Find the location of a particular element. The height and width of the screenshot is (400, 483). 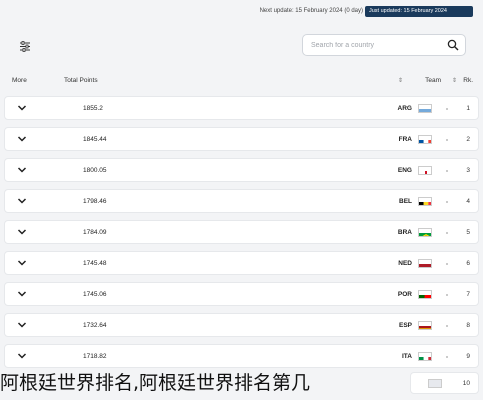

table-row: 1732.64 ESP 8 is located at coordinates (241, 325).